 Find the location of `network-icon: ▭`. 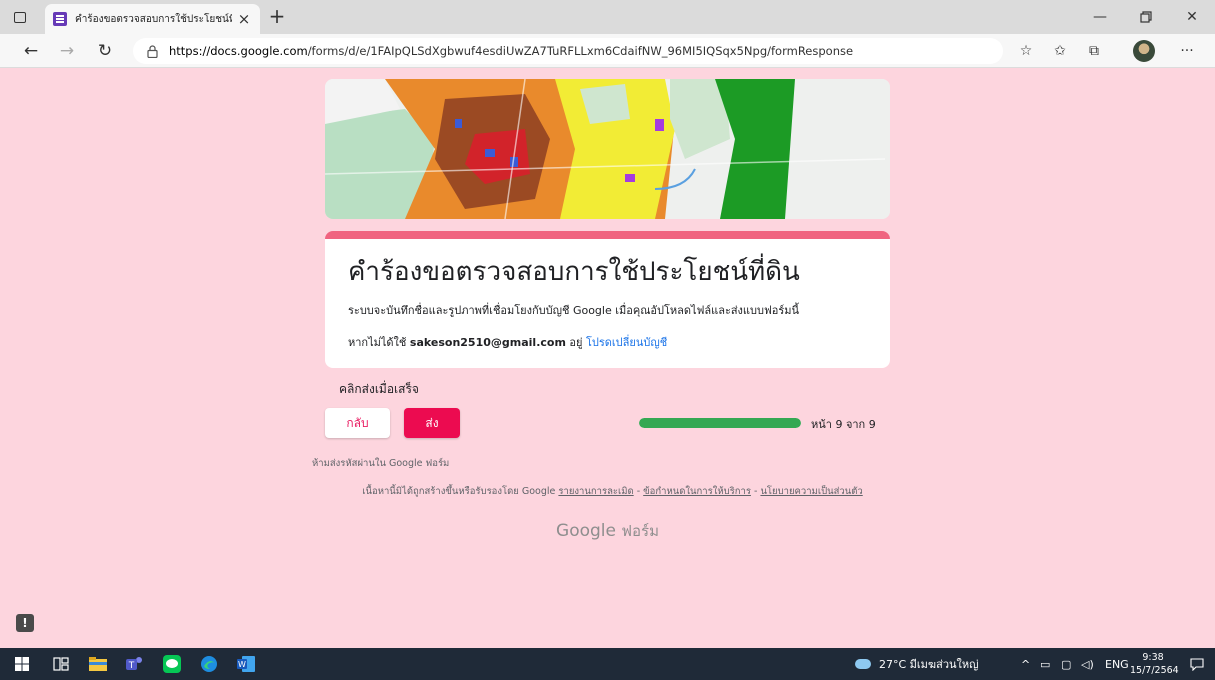

network-icon: ▭ is located at coordinates (1045, 664).